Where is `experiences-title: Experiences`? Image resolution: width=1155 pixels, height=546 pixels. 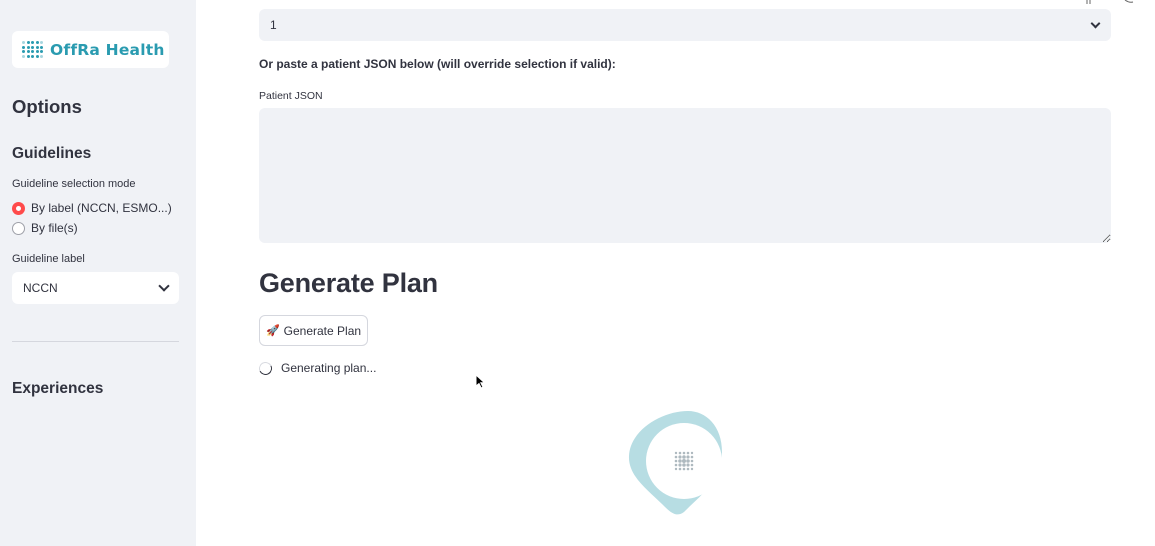
experiences-title: Experiences is located at coordinates (58, 388).